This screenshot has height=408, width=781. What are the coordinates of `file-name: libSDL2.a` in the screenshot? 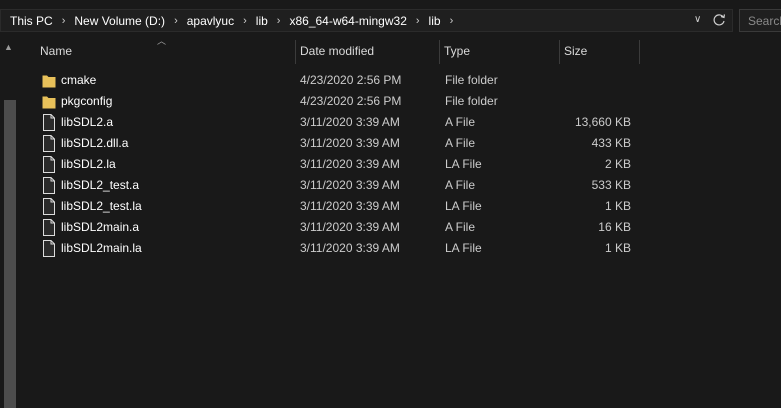 It's located at (87, 122).